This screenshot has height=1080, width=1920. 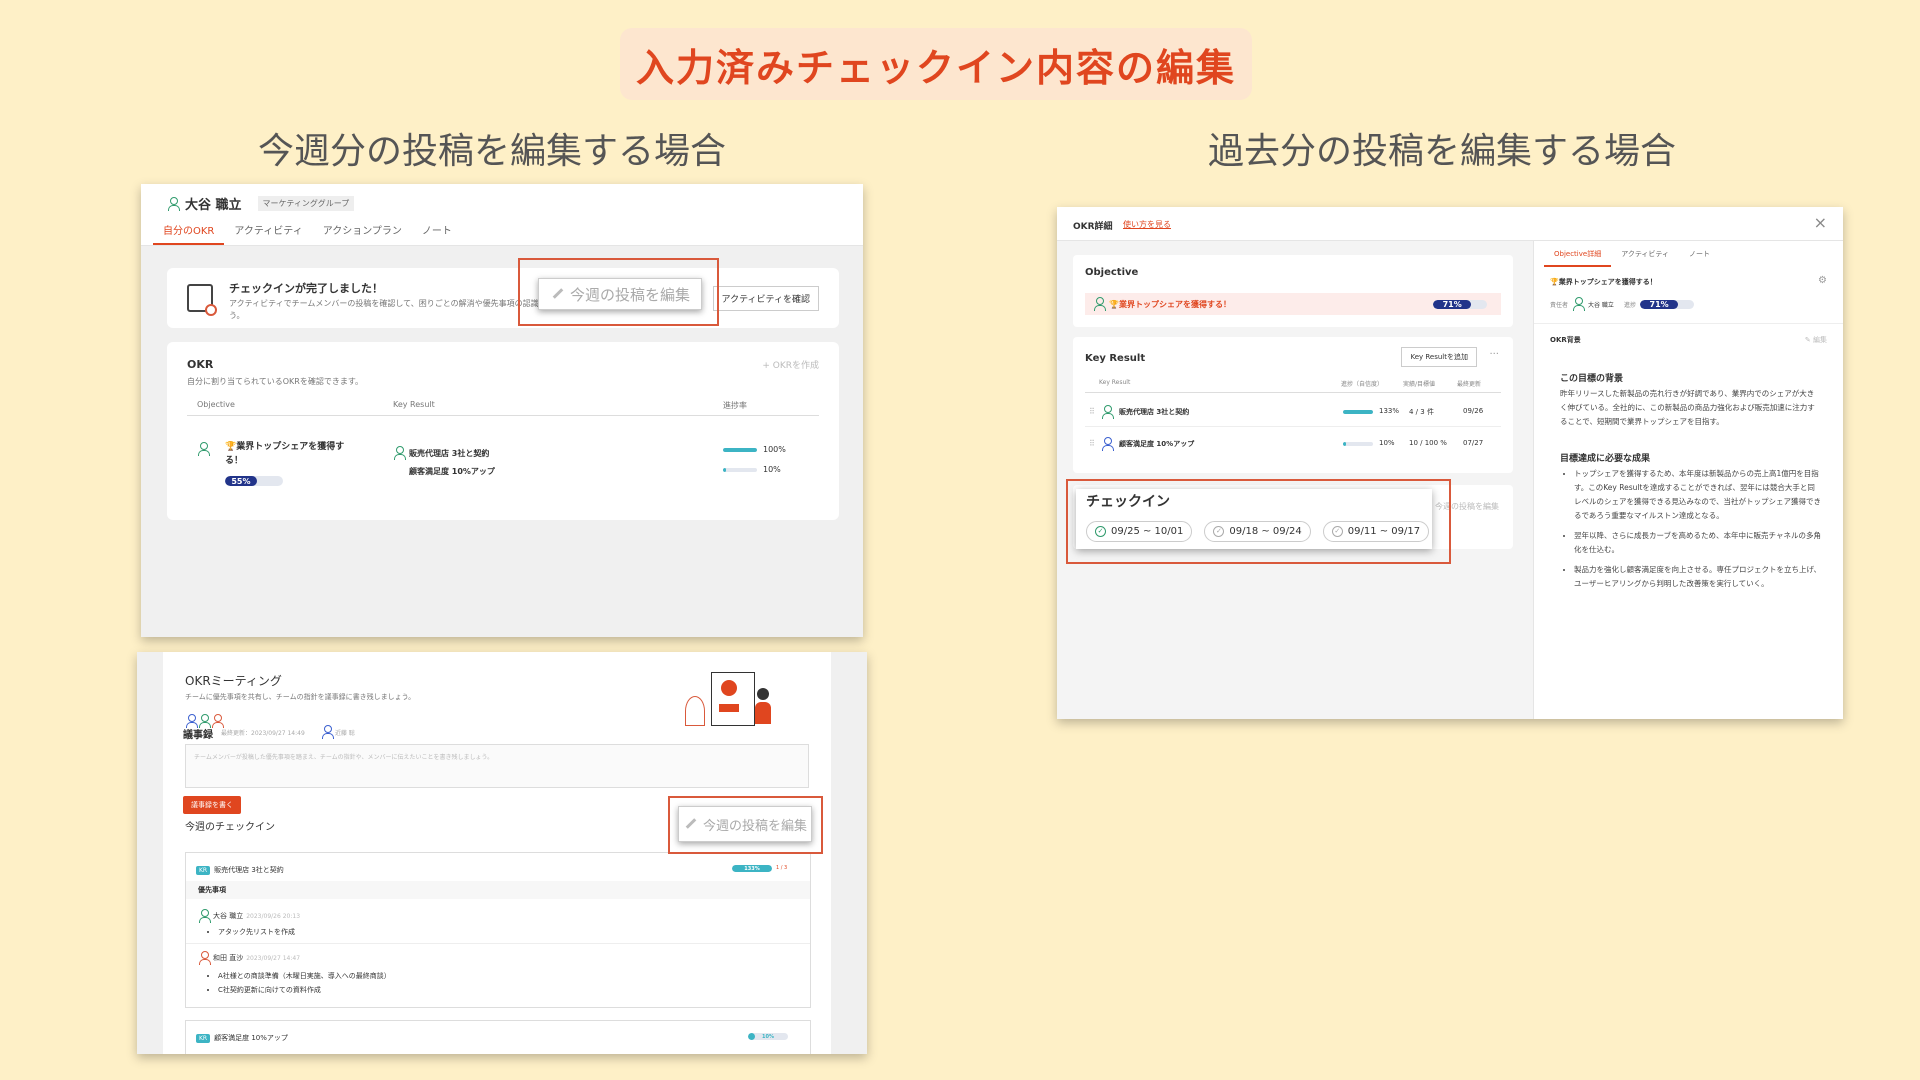 I want to click on meeting-title: OKRミーティング, so click(x=233, y=681).